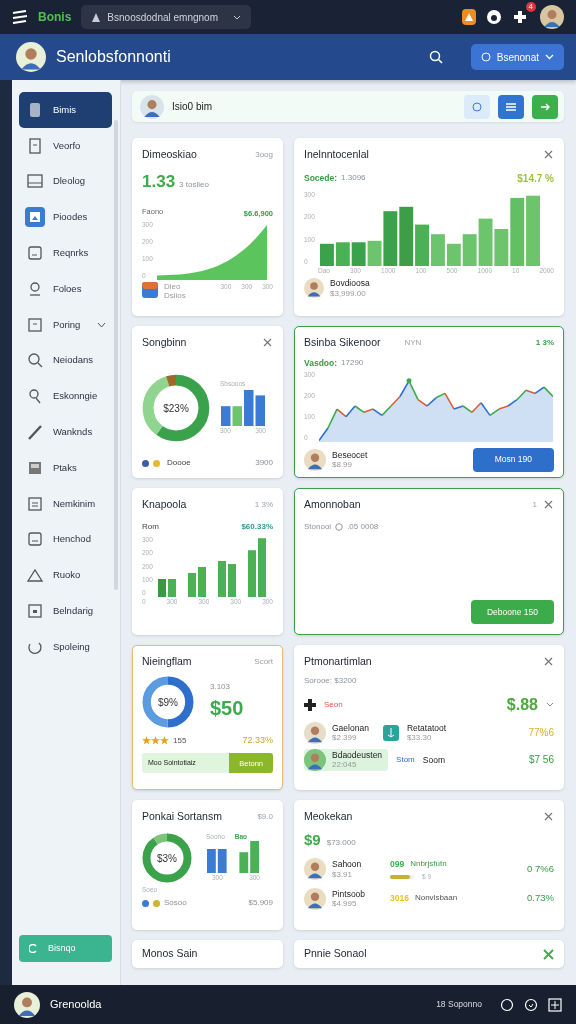  What do you see at coordinates (339, 732) in the screenshot?
I see `list-row: Gaelonan $2.399` at bounding box center [339, 732].